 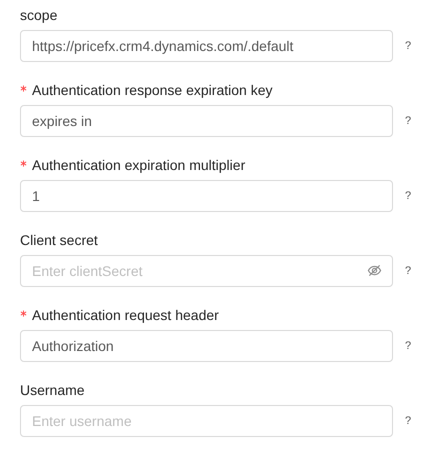 What do you see at coordinates (206, 271) in the screenshot?
I see `input-field: Enter clientSecret` at bounding box center [206, 271].